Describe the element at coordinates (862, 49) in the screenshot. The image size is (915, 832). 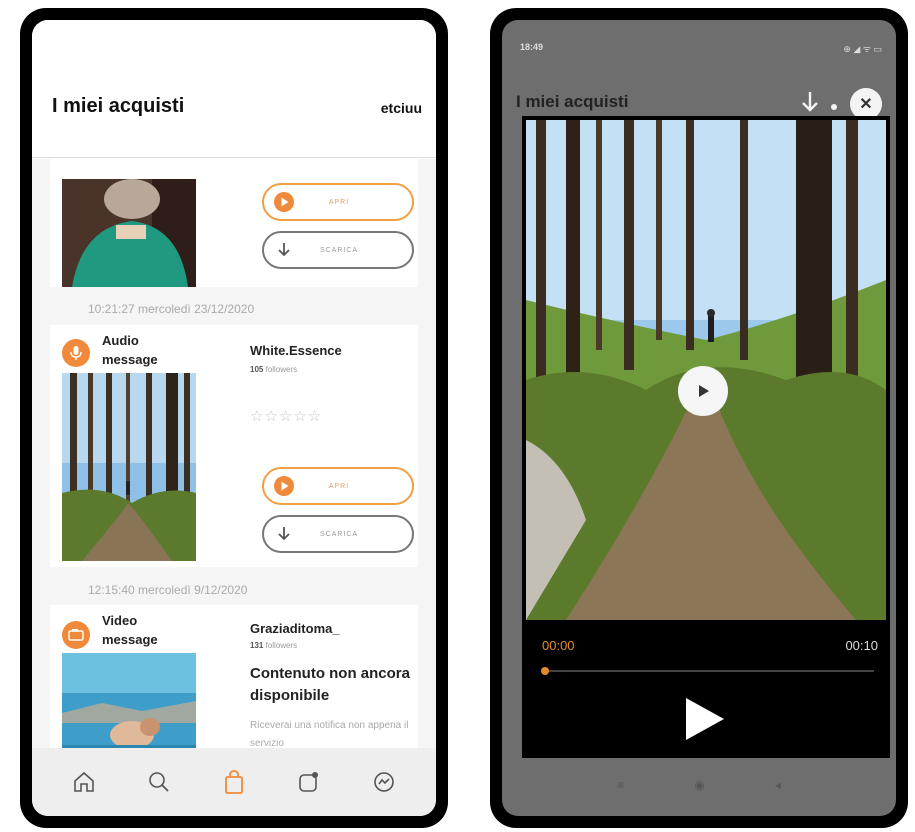
I see `status-icons: ⊕ ◢ ᯤ ▭` at that location.